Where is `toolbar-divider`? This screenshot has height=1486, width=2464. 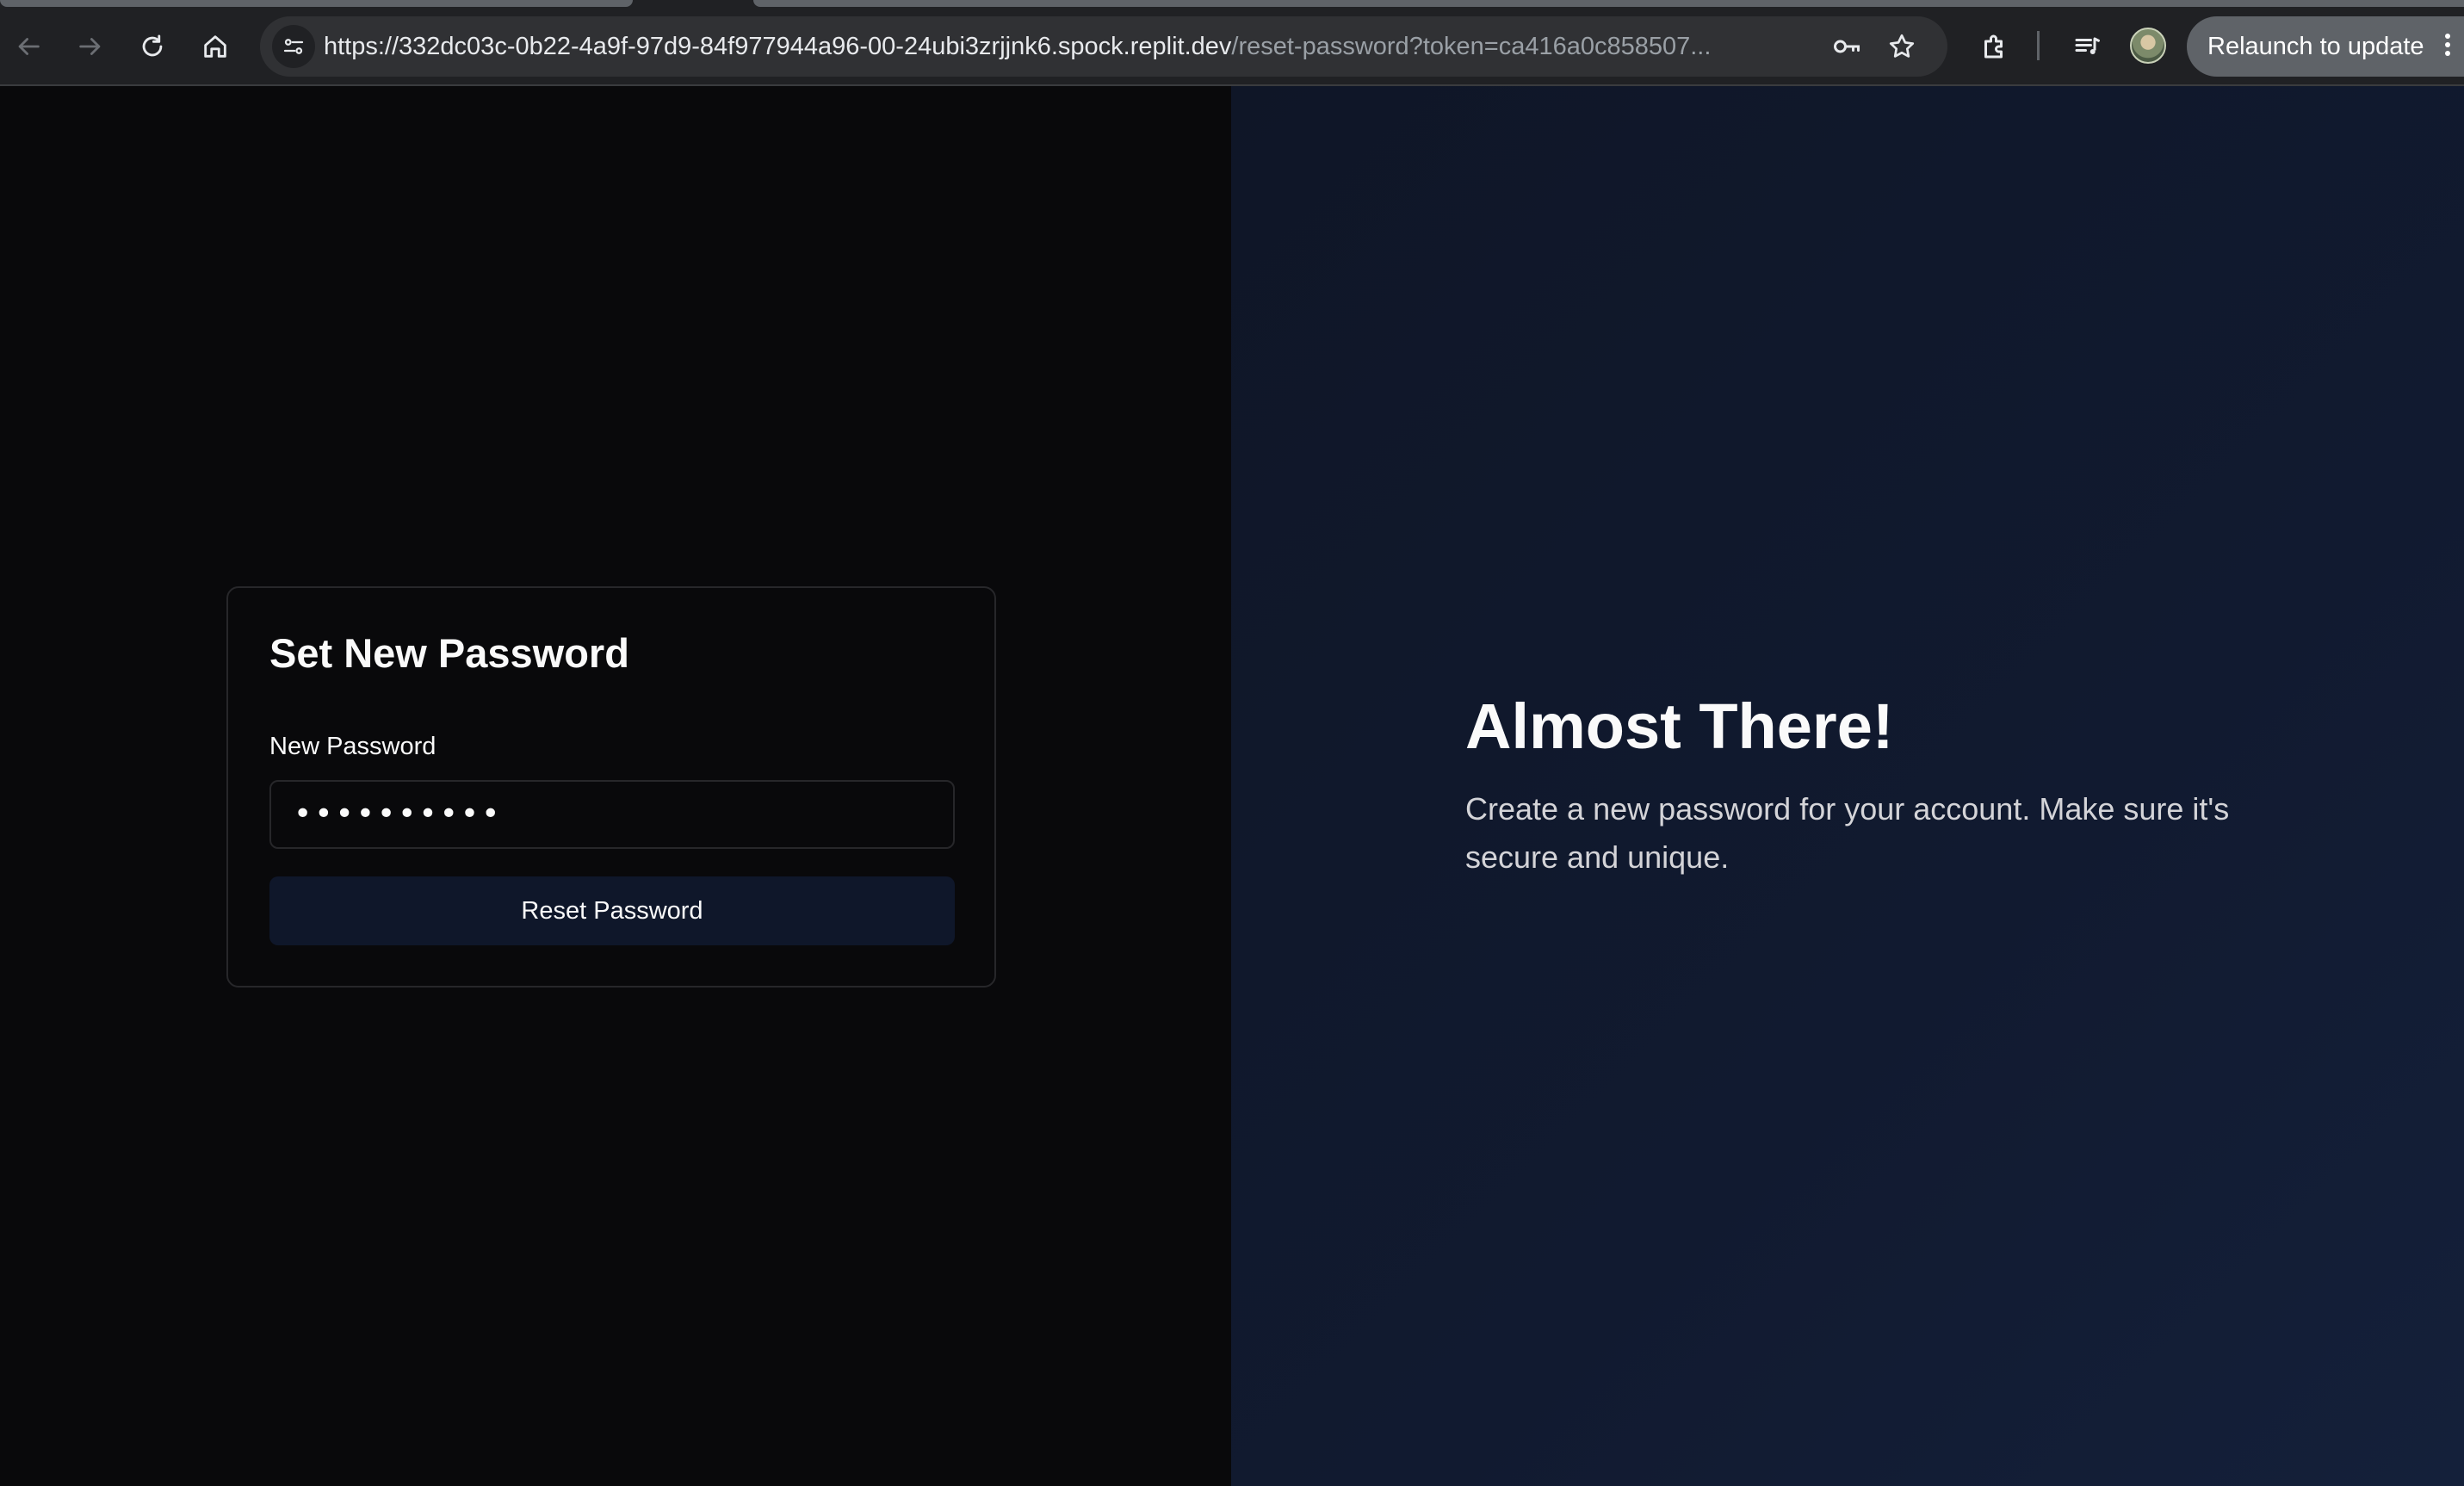 toolbar-divider is located at coordinates (2038, 45).